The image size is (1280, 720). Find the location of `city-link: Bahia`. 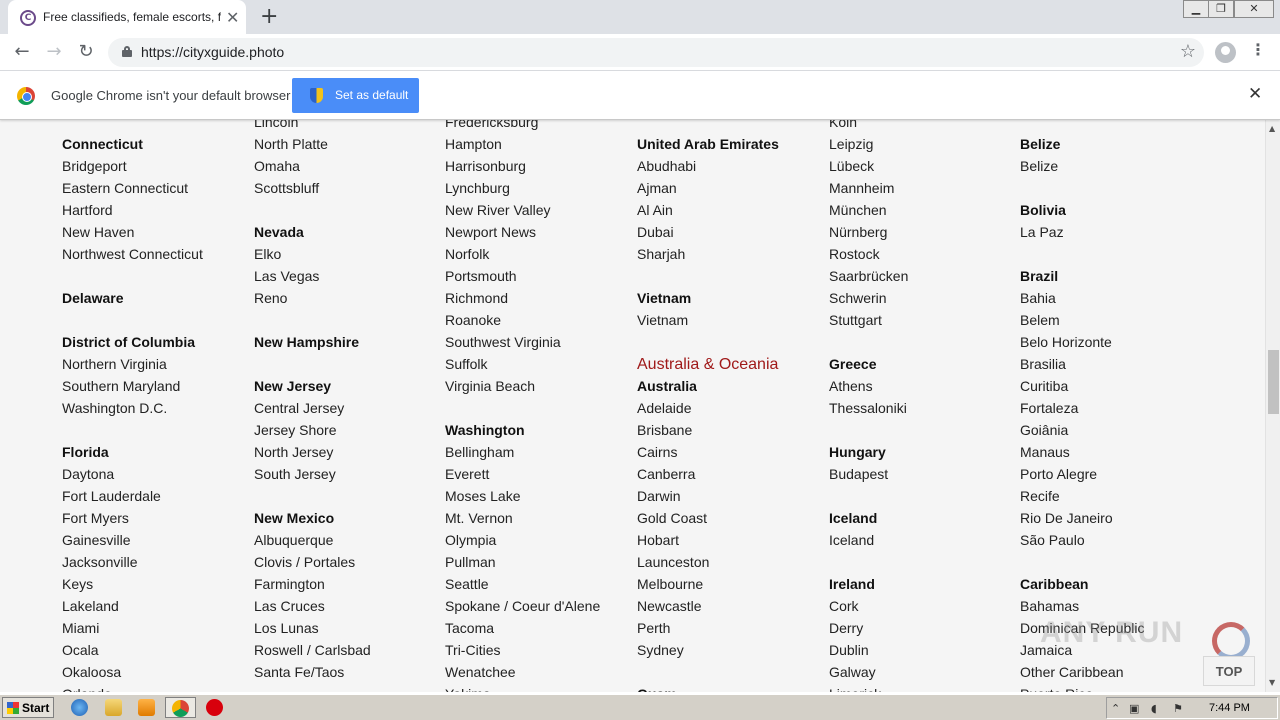

city-link: Bahia is located at coordinates (1038, 301).